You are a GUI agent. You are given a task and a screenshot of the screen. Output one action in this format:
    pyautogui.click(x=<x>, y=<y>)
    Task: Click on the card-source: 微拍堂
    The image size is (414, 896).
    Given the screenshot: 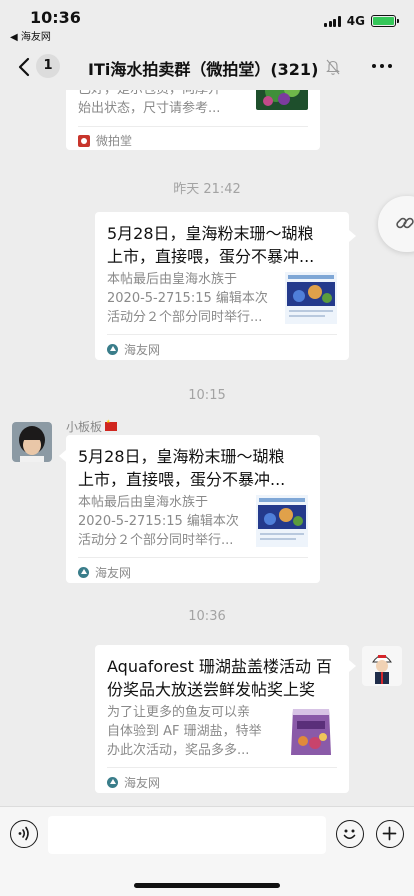 What is the action you would take?
    pyautogui.click(x=105, y=140)
    